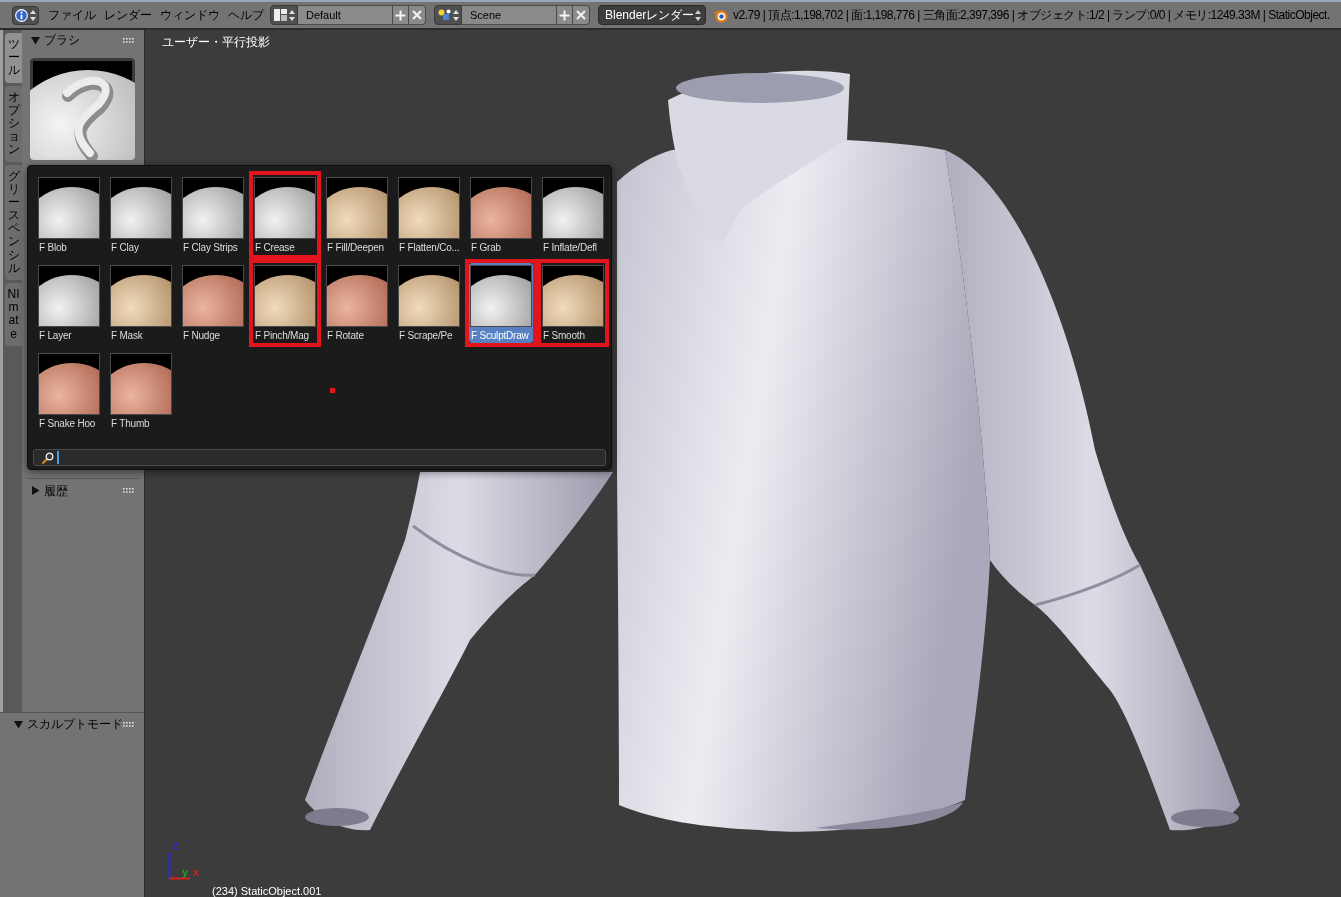 Image resolution: width=1341 pixels, height=897 pixels. What do you see at coordinates (280, 15) in the screenshot?
I see `layout-icon` at bounding box center [280, 15].